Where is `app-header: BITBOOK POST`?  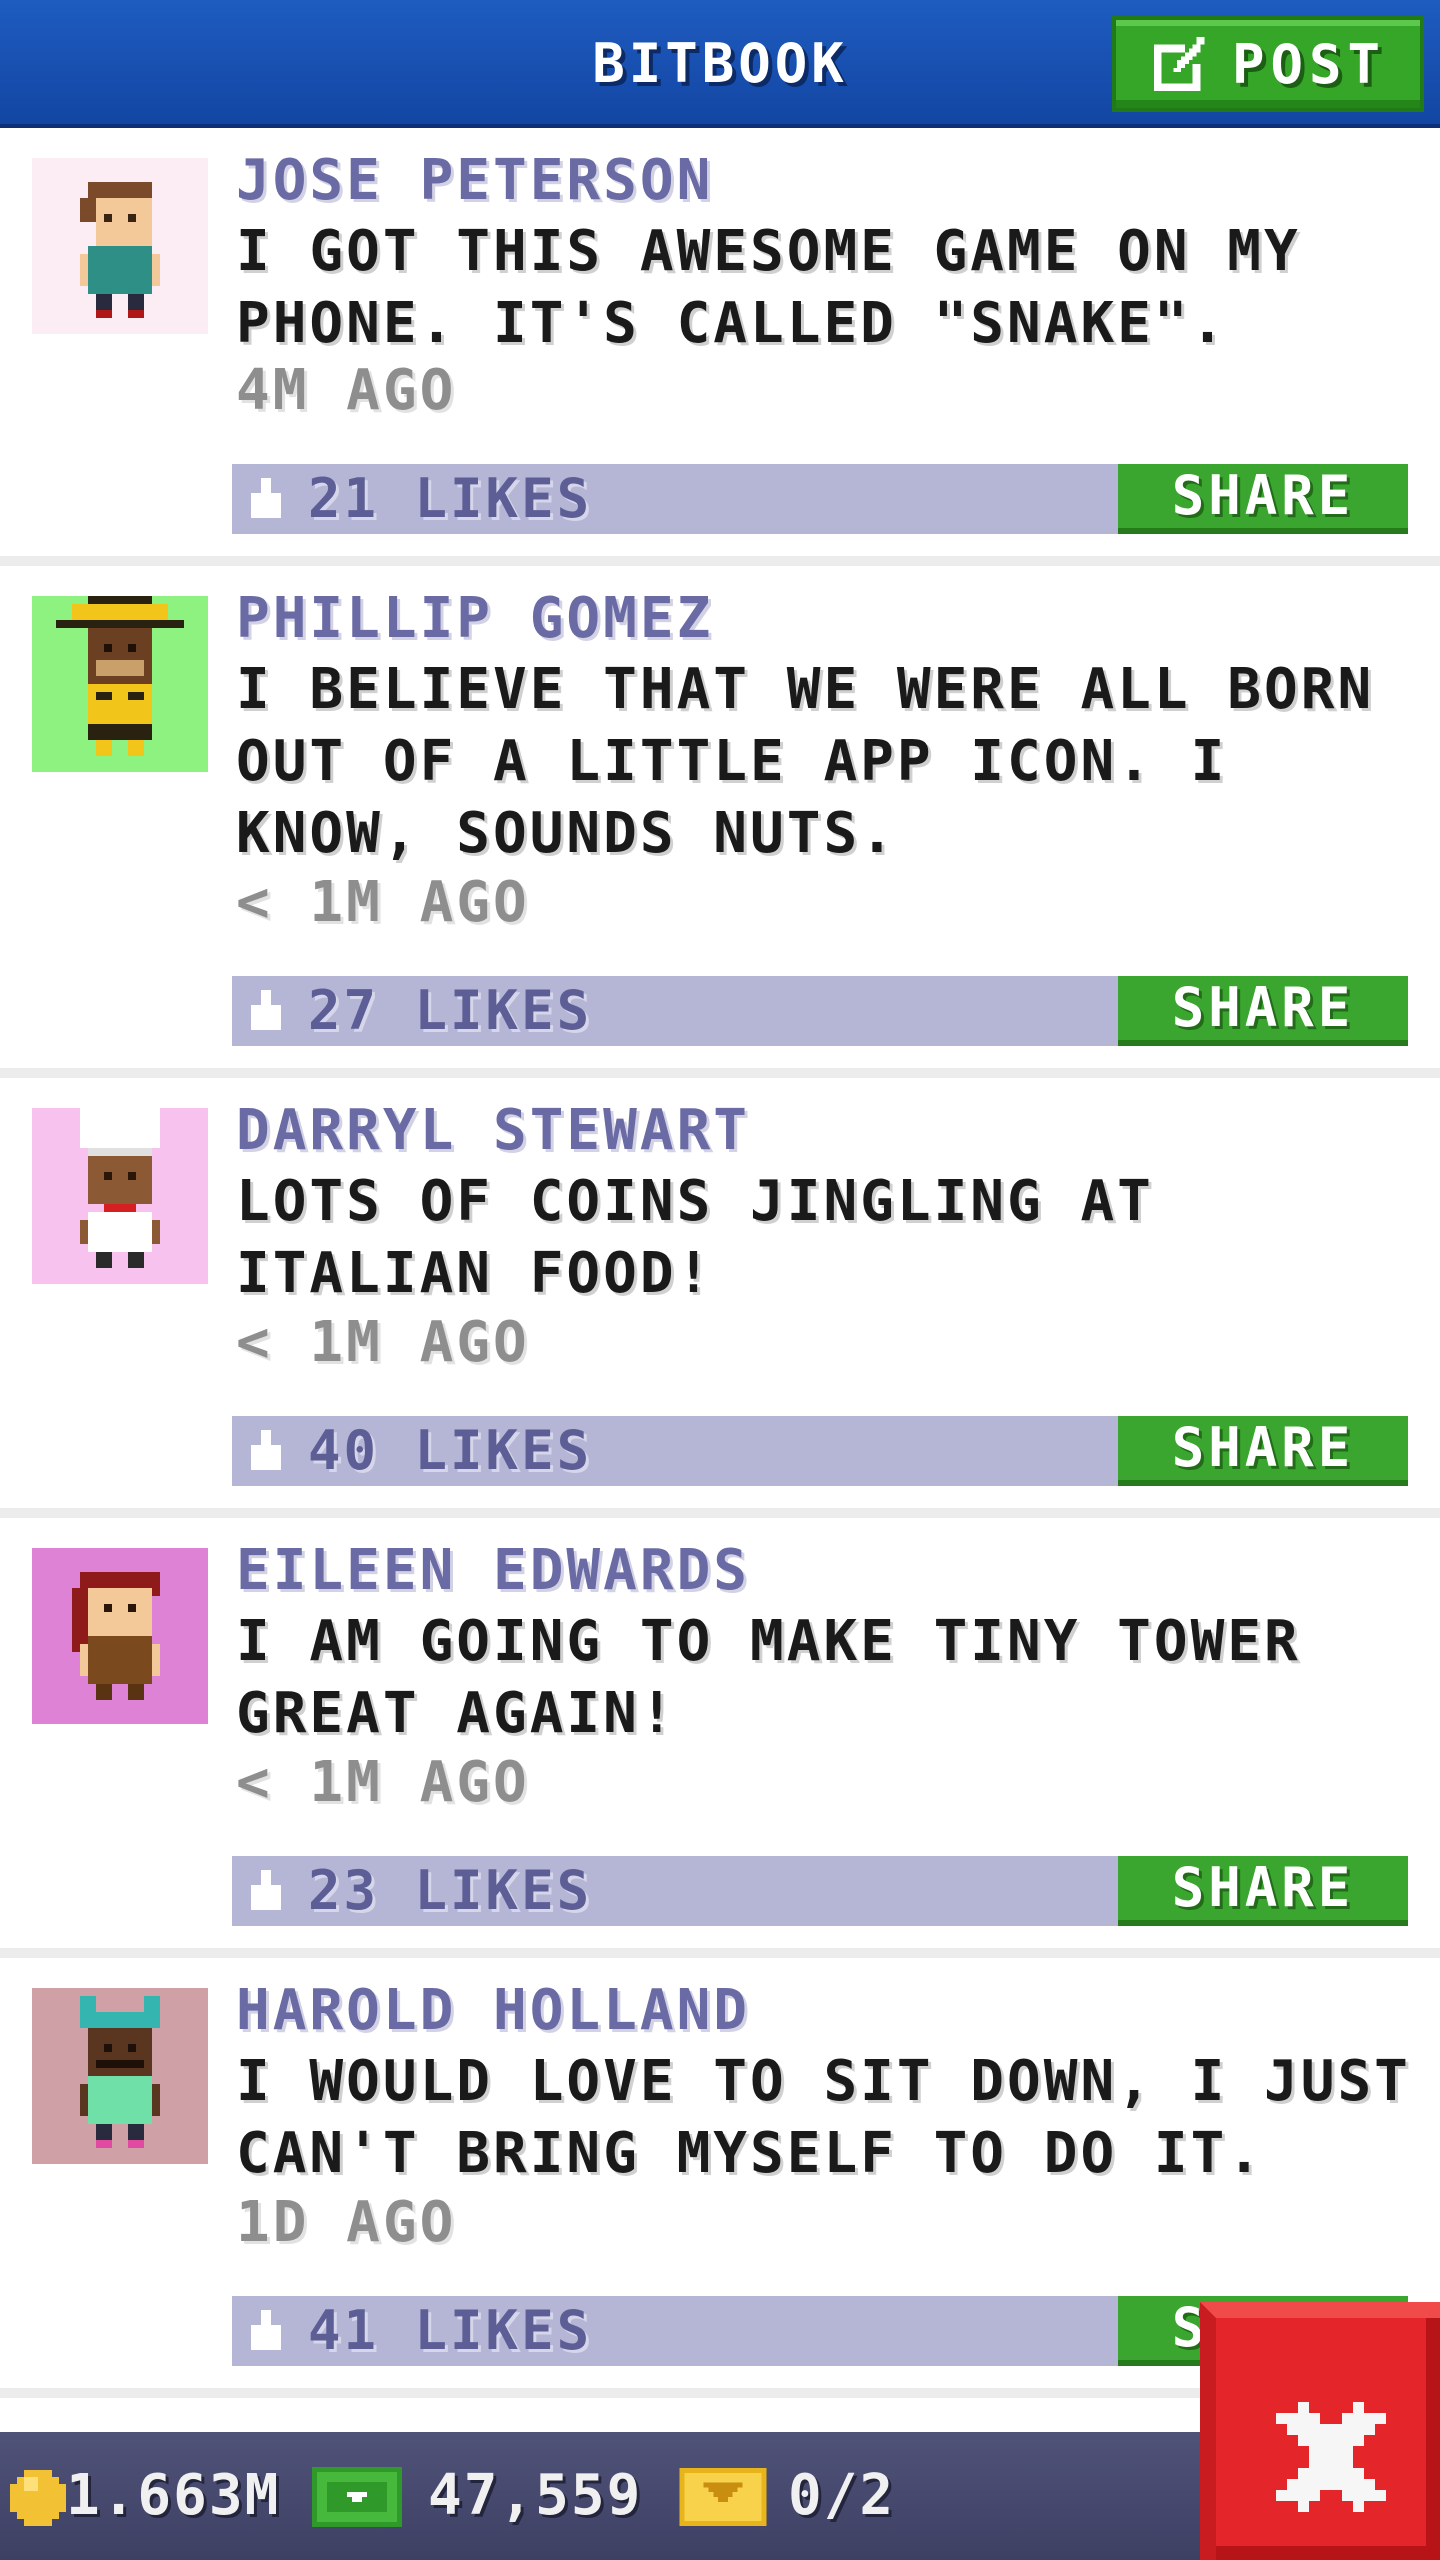
app-header: BITBOOK POST is located at coordinates (720, 64).